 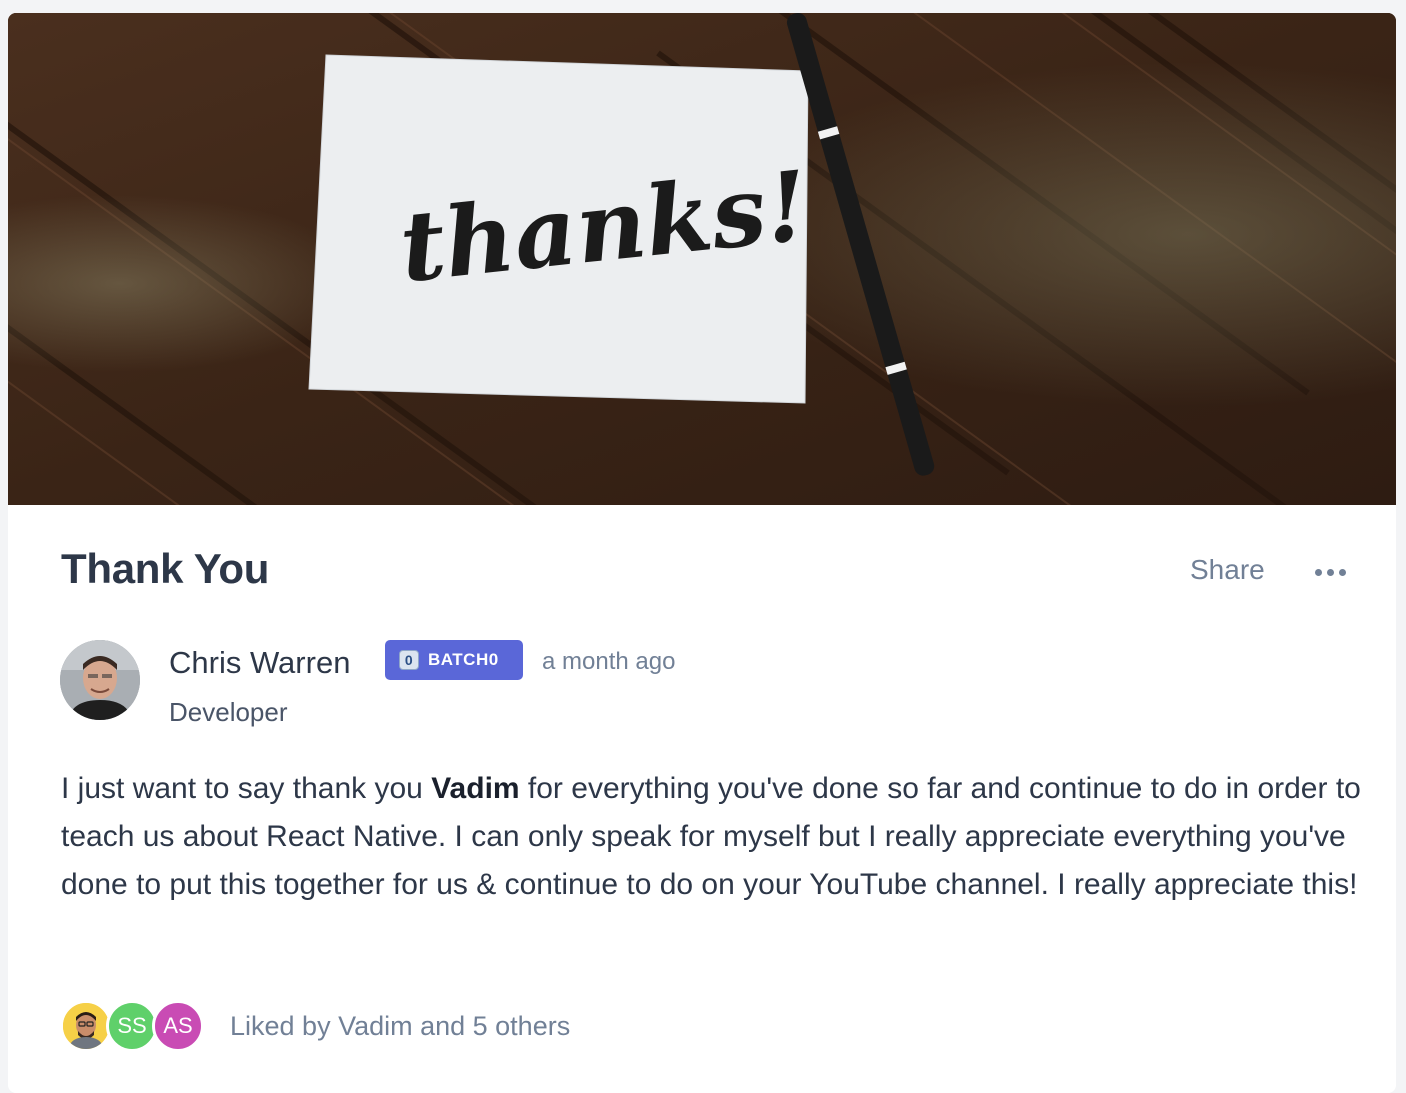 I want to click on author-role: Developer, so click(x=228, y=712).